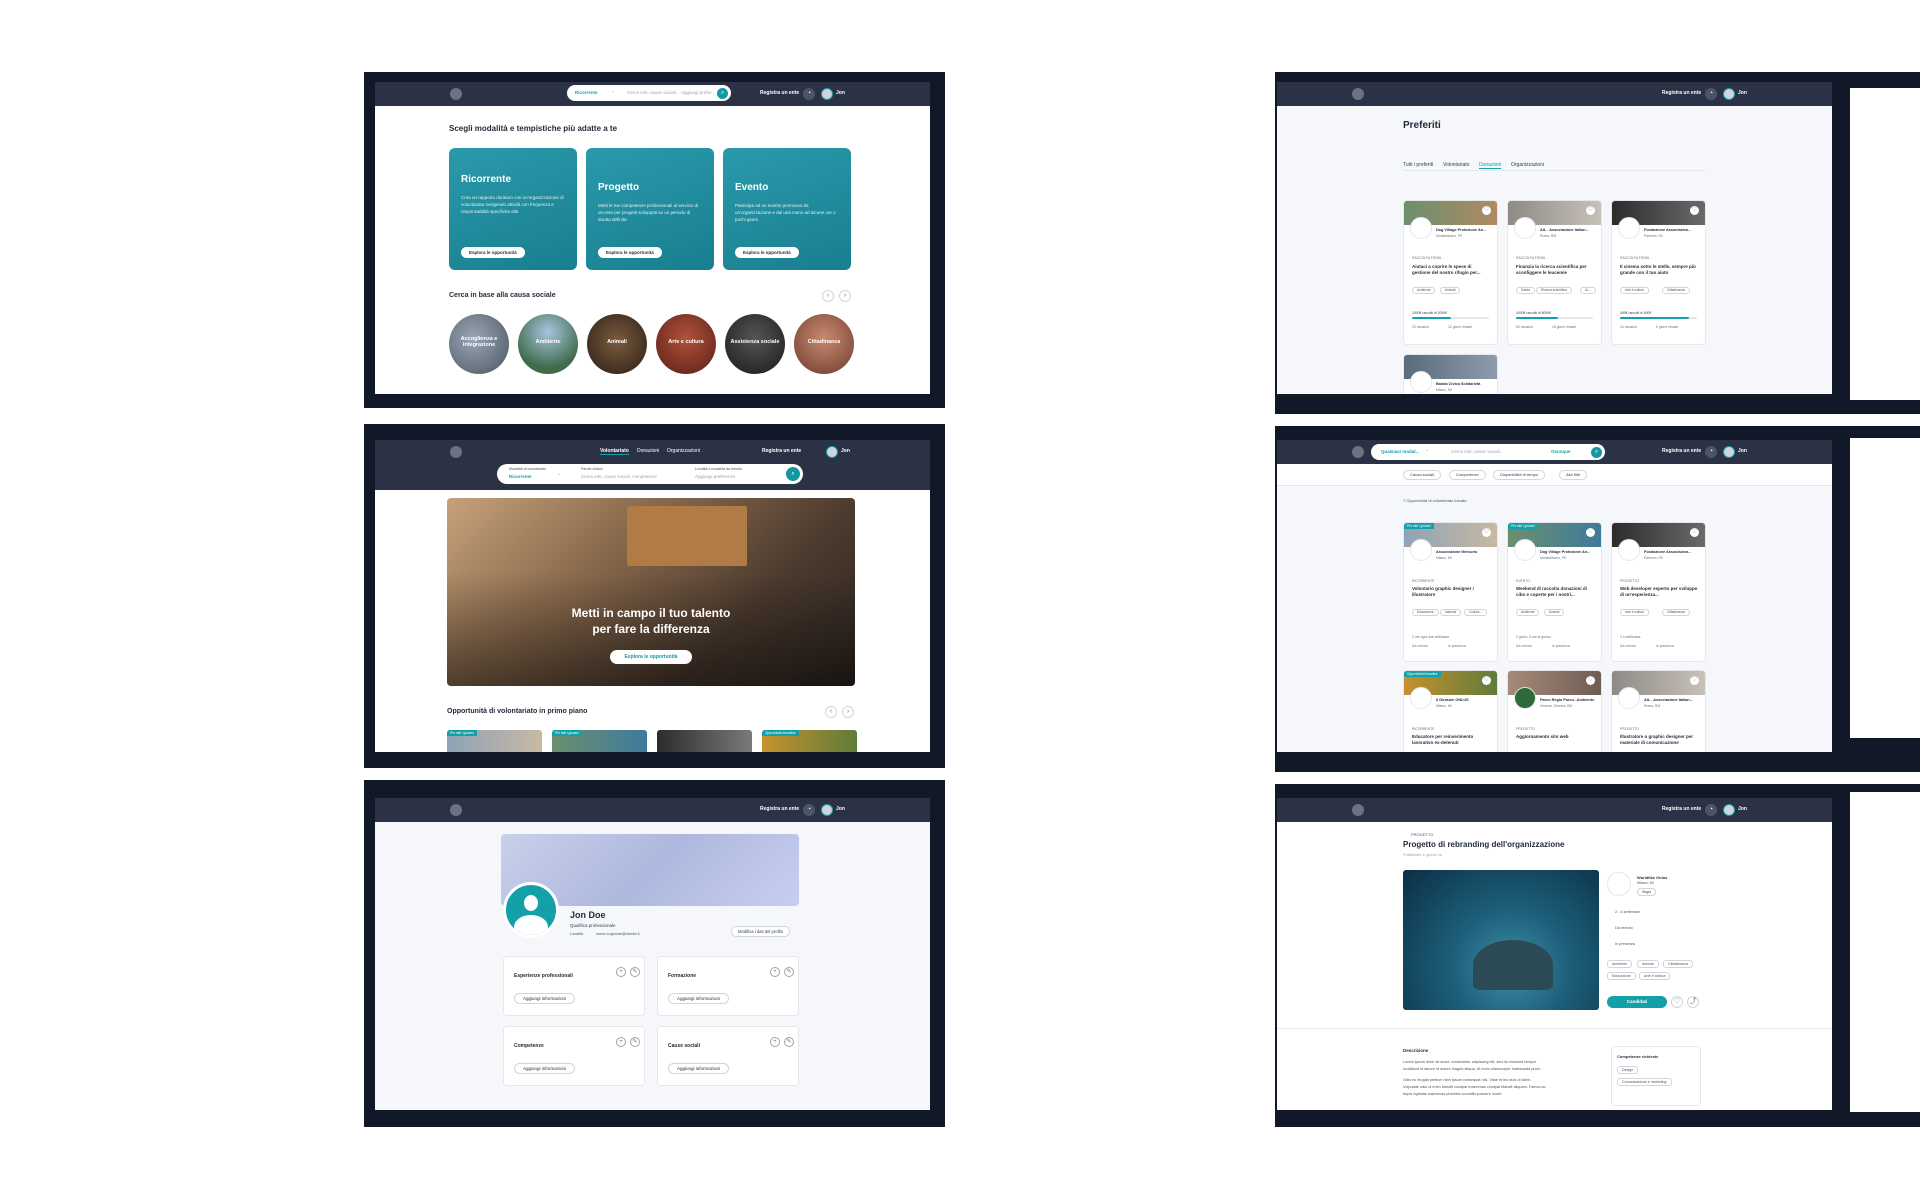 The width and height of the screenshot is (1920, 1200). I want to click on where-input: Ovunque, so click(1561, 451).